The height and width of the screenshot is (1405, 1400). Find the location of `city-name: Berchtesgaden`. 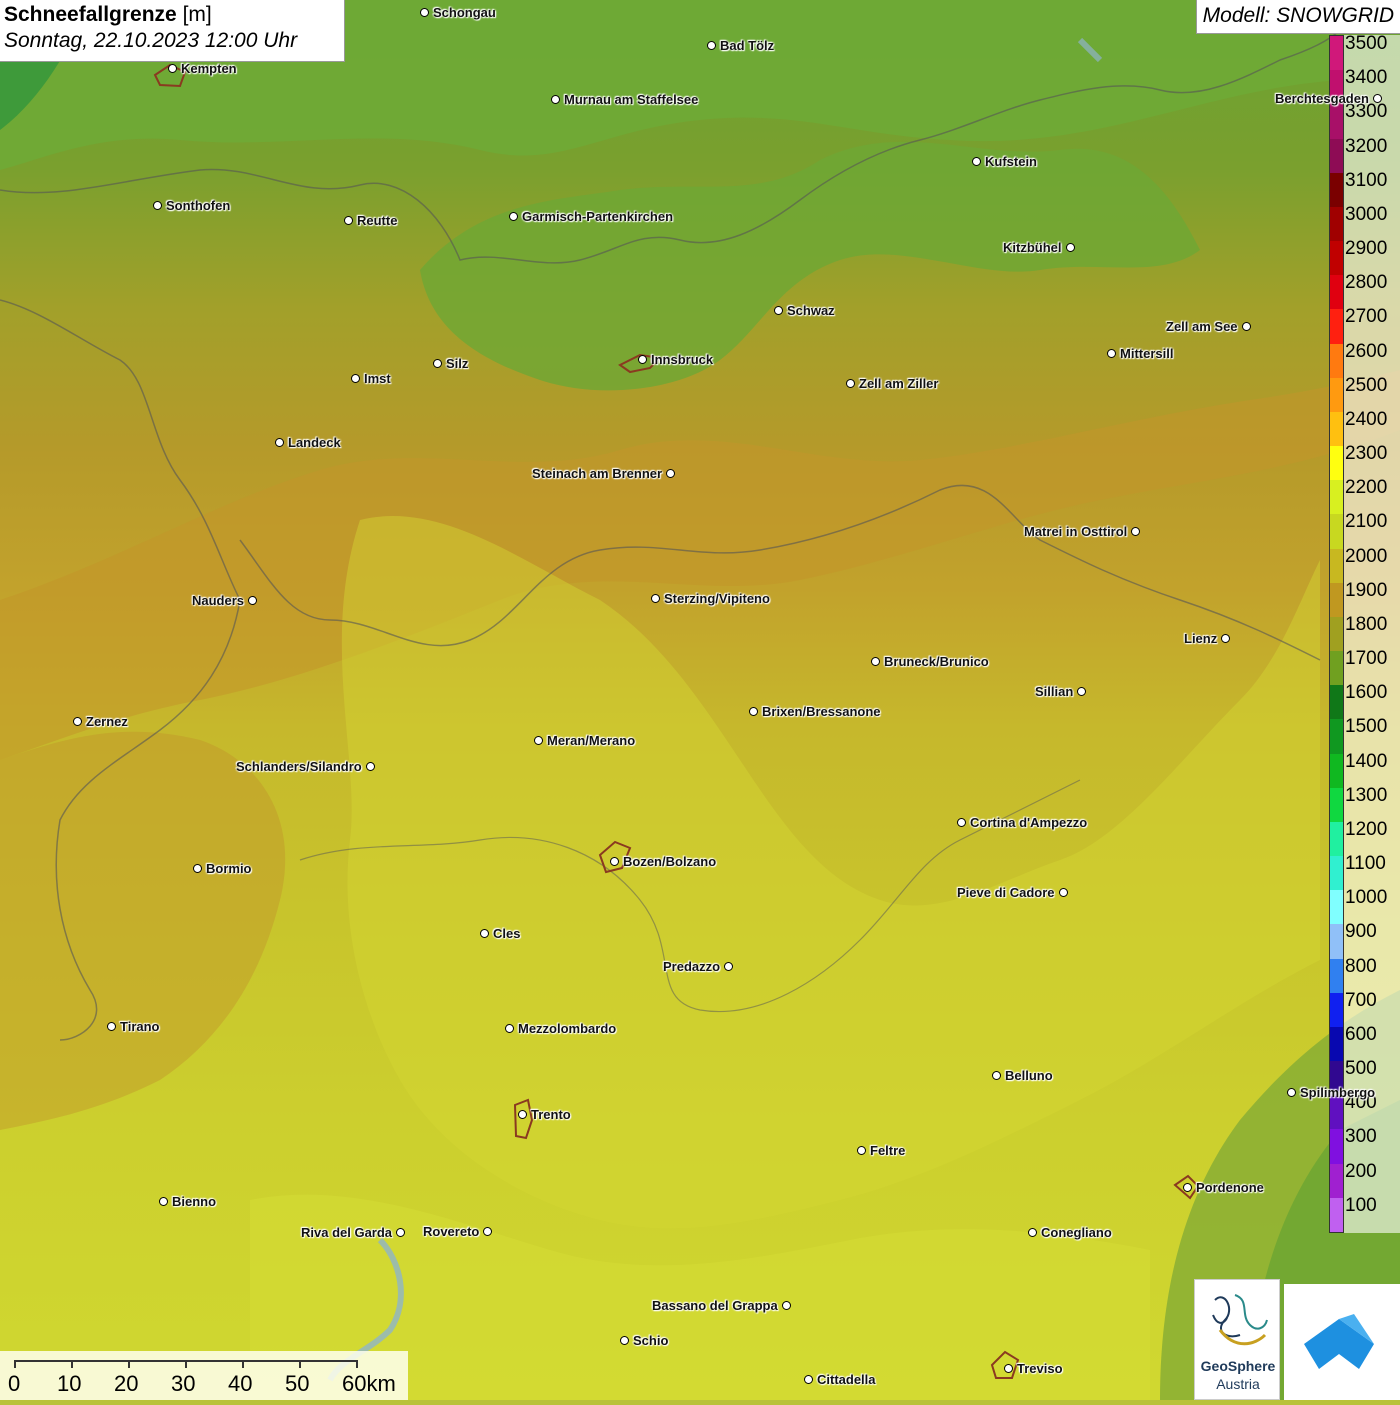

city-name: Berchtesgaden is located at coordinates (1322, 98).